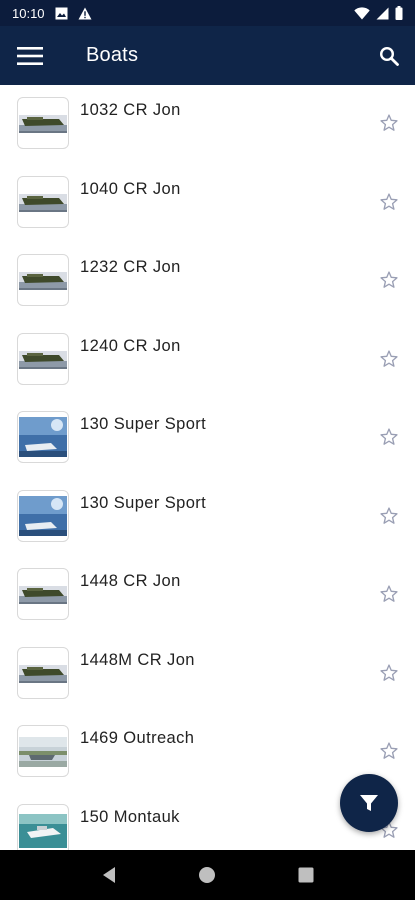 The height and width of the screenshot is (900, 415). Describe the element at coordinates (52, 13) in the screenshot. I see `status-left: 10:10` at that location.